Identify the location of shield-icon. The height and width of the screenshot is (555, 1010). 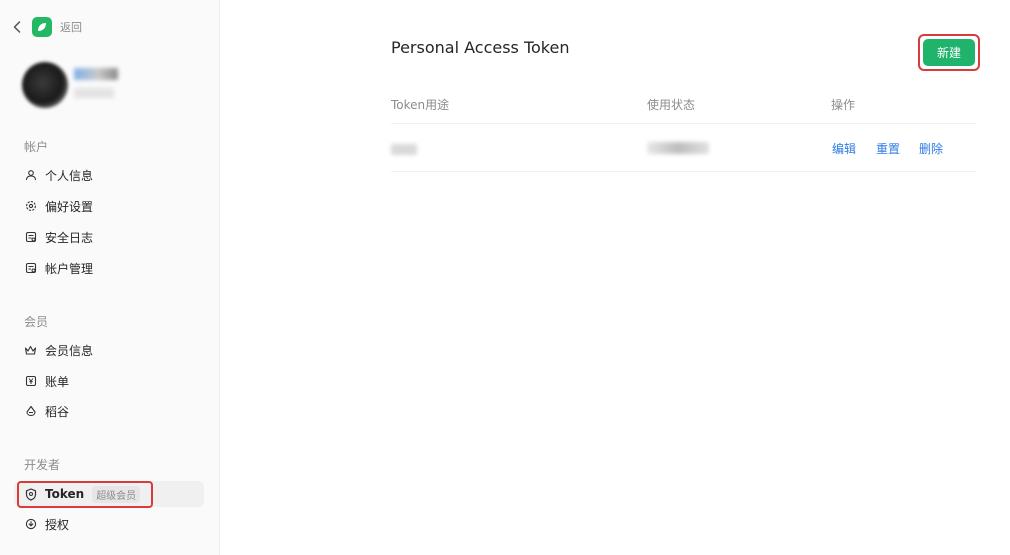
(30, 494).